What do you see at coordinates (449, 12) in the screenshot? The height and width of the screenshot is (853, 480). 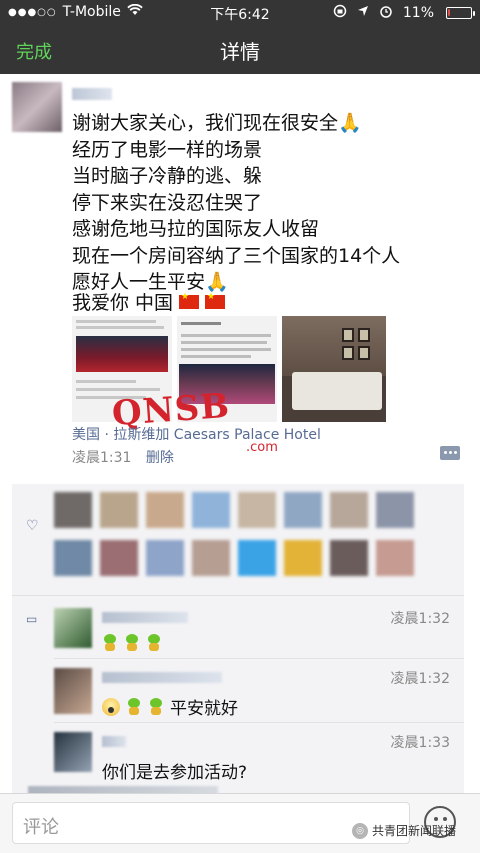 I see `battery-level-fill` at bounding box center [449, 12].